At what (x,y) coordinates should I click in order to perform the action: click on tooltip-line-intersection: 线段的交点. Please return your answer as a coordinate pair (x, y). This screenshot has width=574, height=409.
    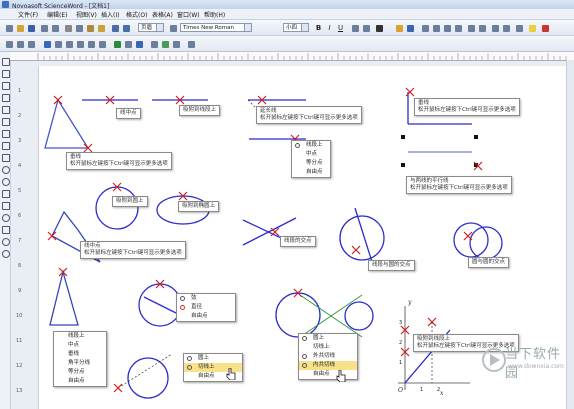
    Looking at the image, I should click on (298, 241).